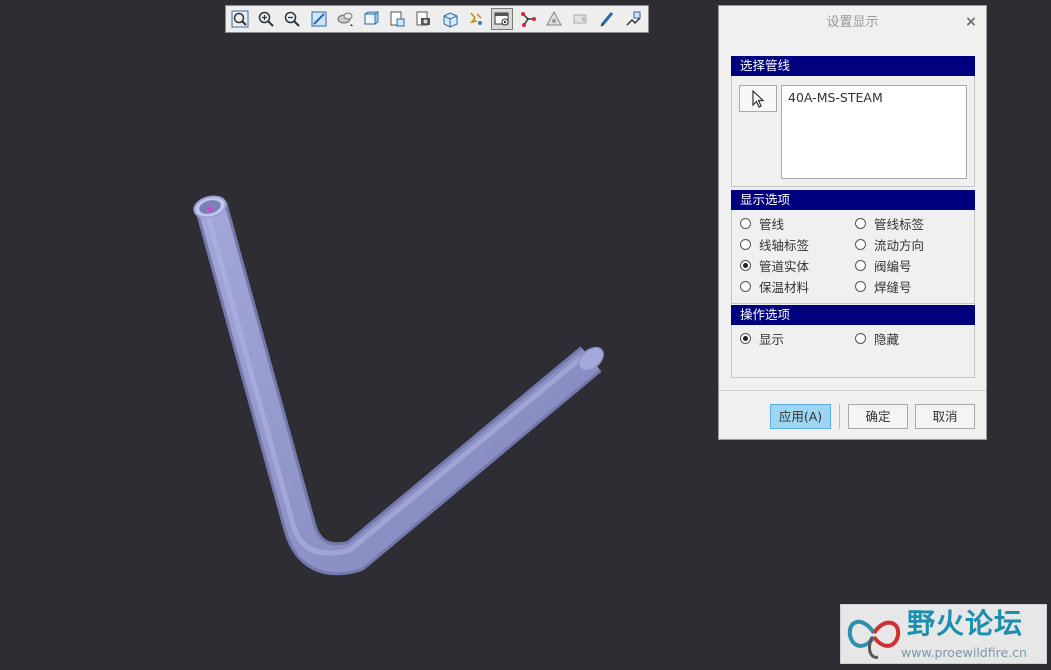  What do you see at coordinates (852, 22) in the screenshot?
I see `dialog-title: 设置显示` at bounding box center [852, 22].